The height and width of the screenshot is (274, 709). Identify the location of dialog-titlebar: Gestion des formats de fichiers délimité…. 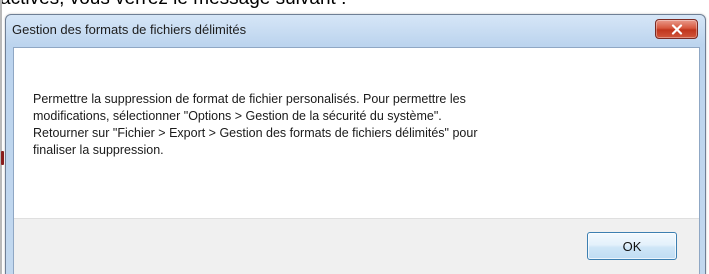
(355, 31).